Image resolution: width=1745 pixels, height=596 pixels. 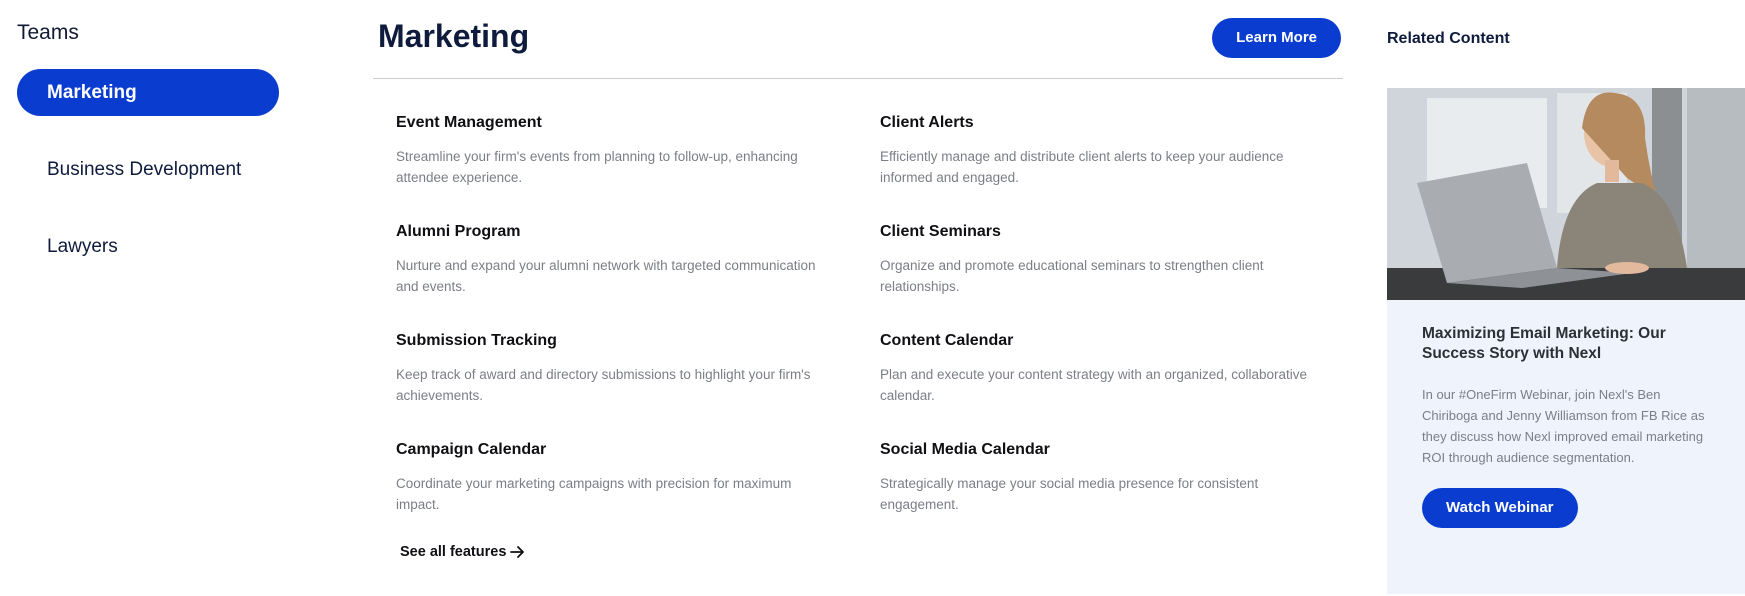 I want to click on feature-title: Client Alerts, so click(x=927, y=122).